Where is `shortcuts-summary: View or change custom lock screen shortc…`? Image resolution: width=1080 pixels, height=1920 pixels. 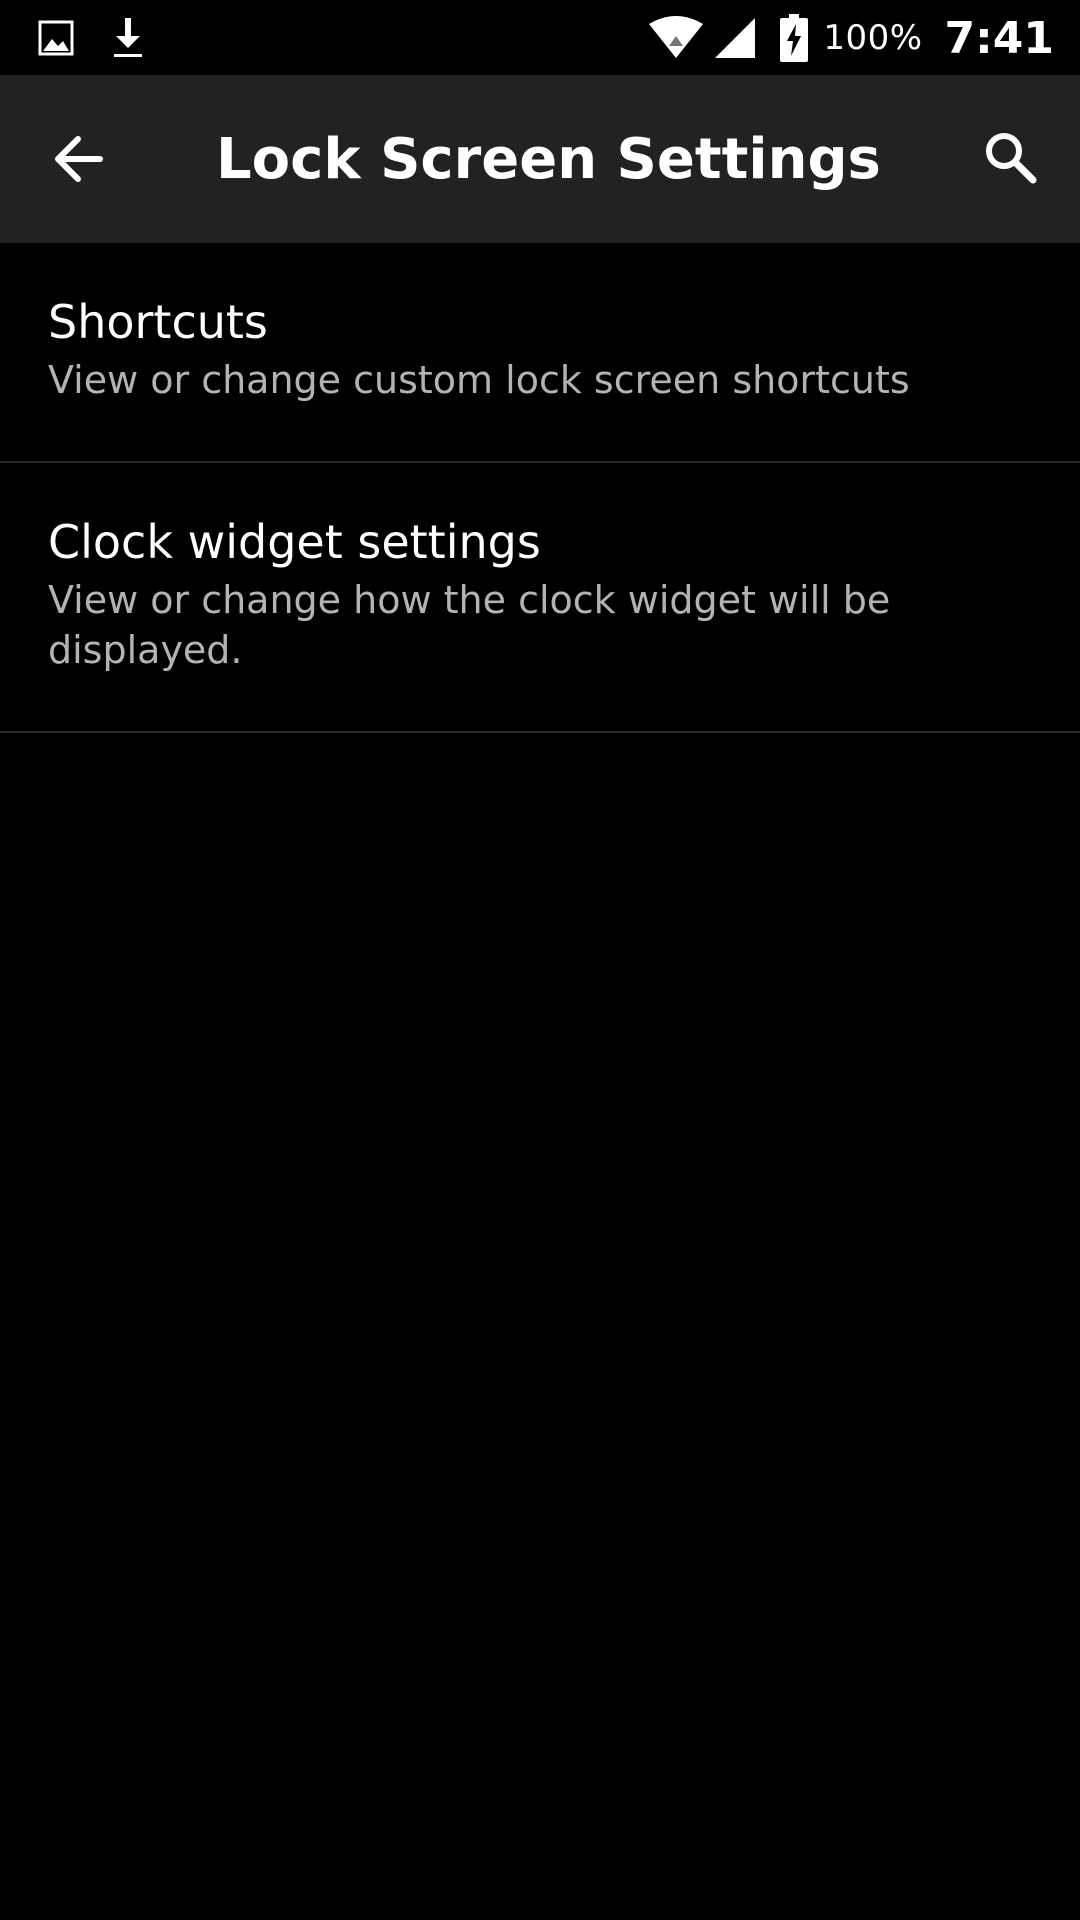
shortcuts-summary: View or change custom lock screen shortc… is located at coordinates (479, 380).